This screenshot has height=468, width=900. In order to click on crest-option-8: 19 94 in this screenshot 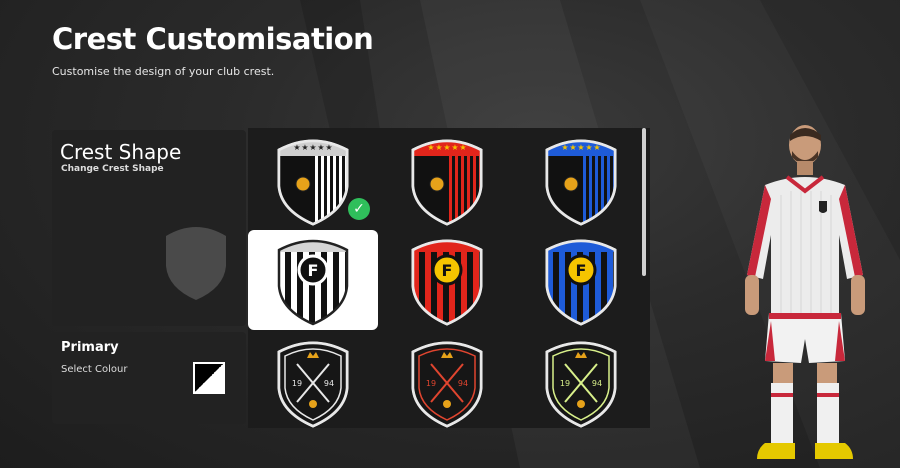, I will do `click(447, 380)`.